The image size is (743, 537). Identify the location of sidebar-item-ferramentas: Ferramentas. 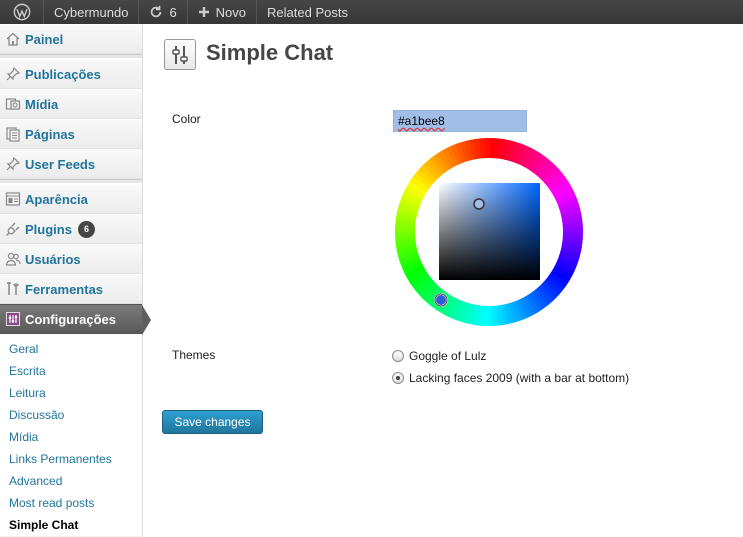
(71, 289).